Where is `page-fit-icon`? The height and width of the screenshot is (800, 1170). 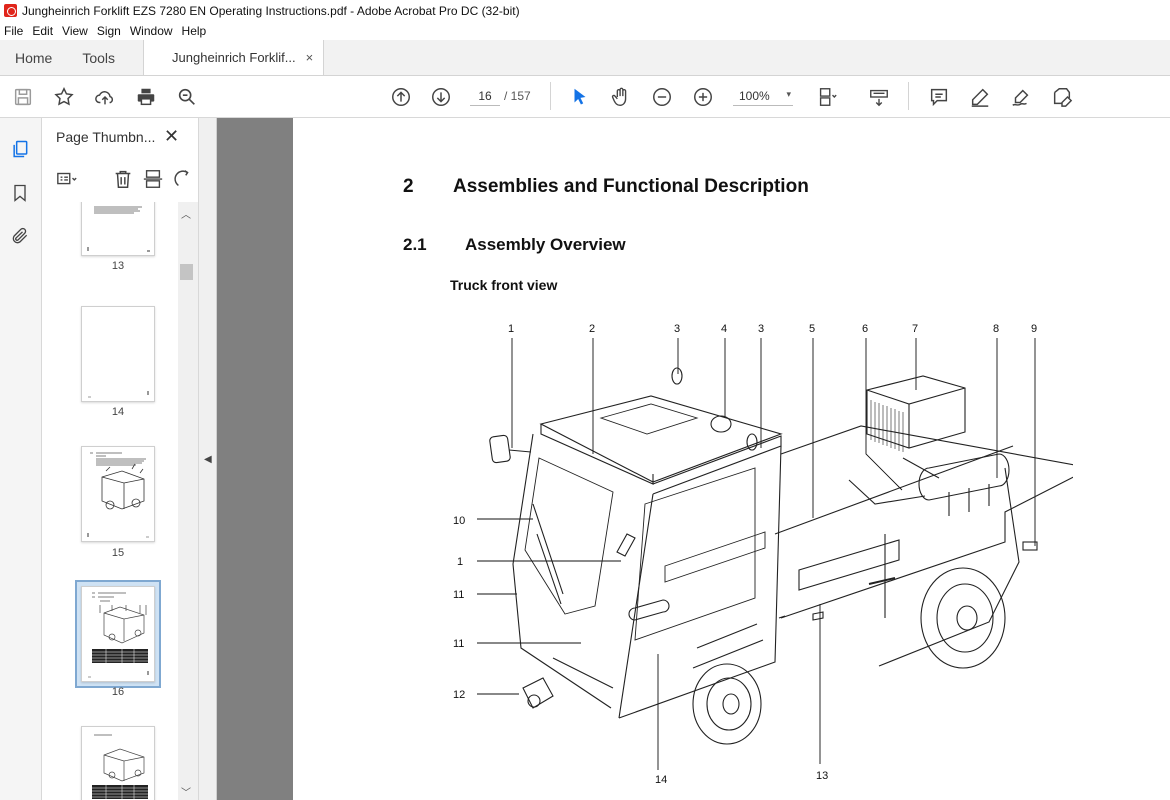 page-fit-icon is located at coordinates (827, 97).